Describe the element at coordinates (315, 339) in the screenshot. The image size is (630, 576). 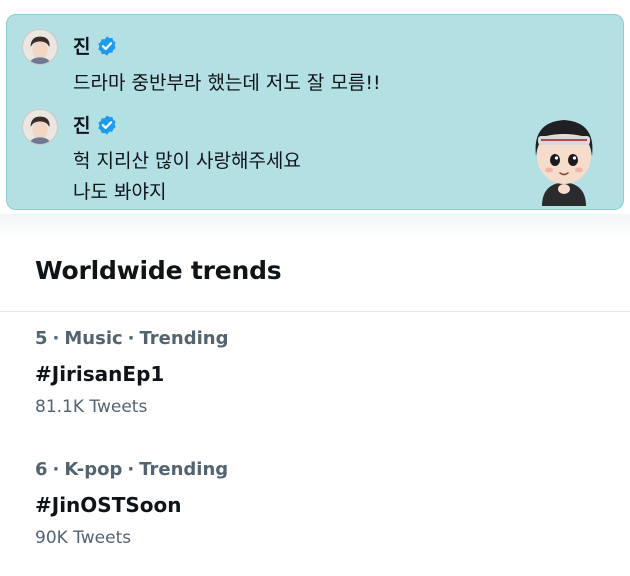
I see `trend-meta: 5 · Music · Trending` at that location.